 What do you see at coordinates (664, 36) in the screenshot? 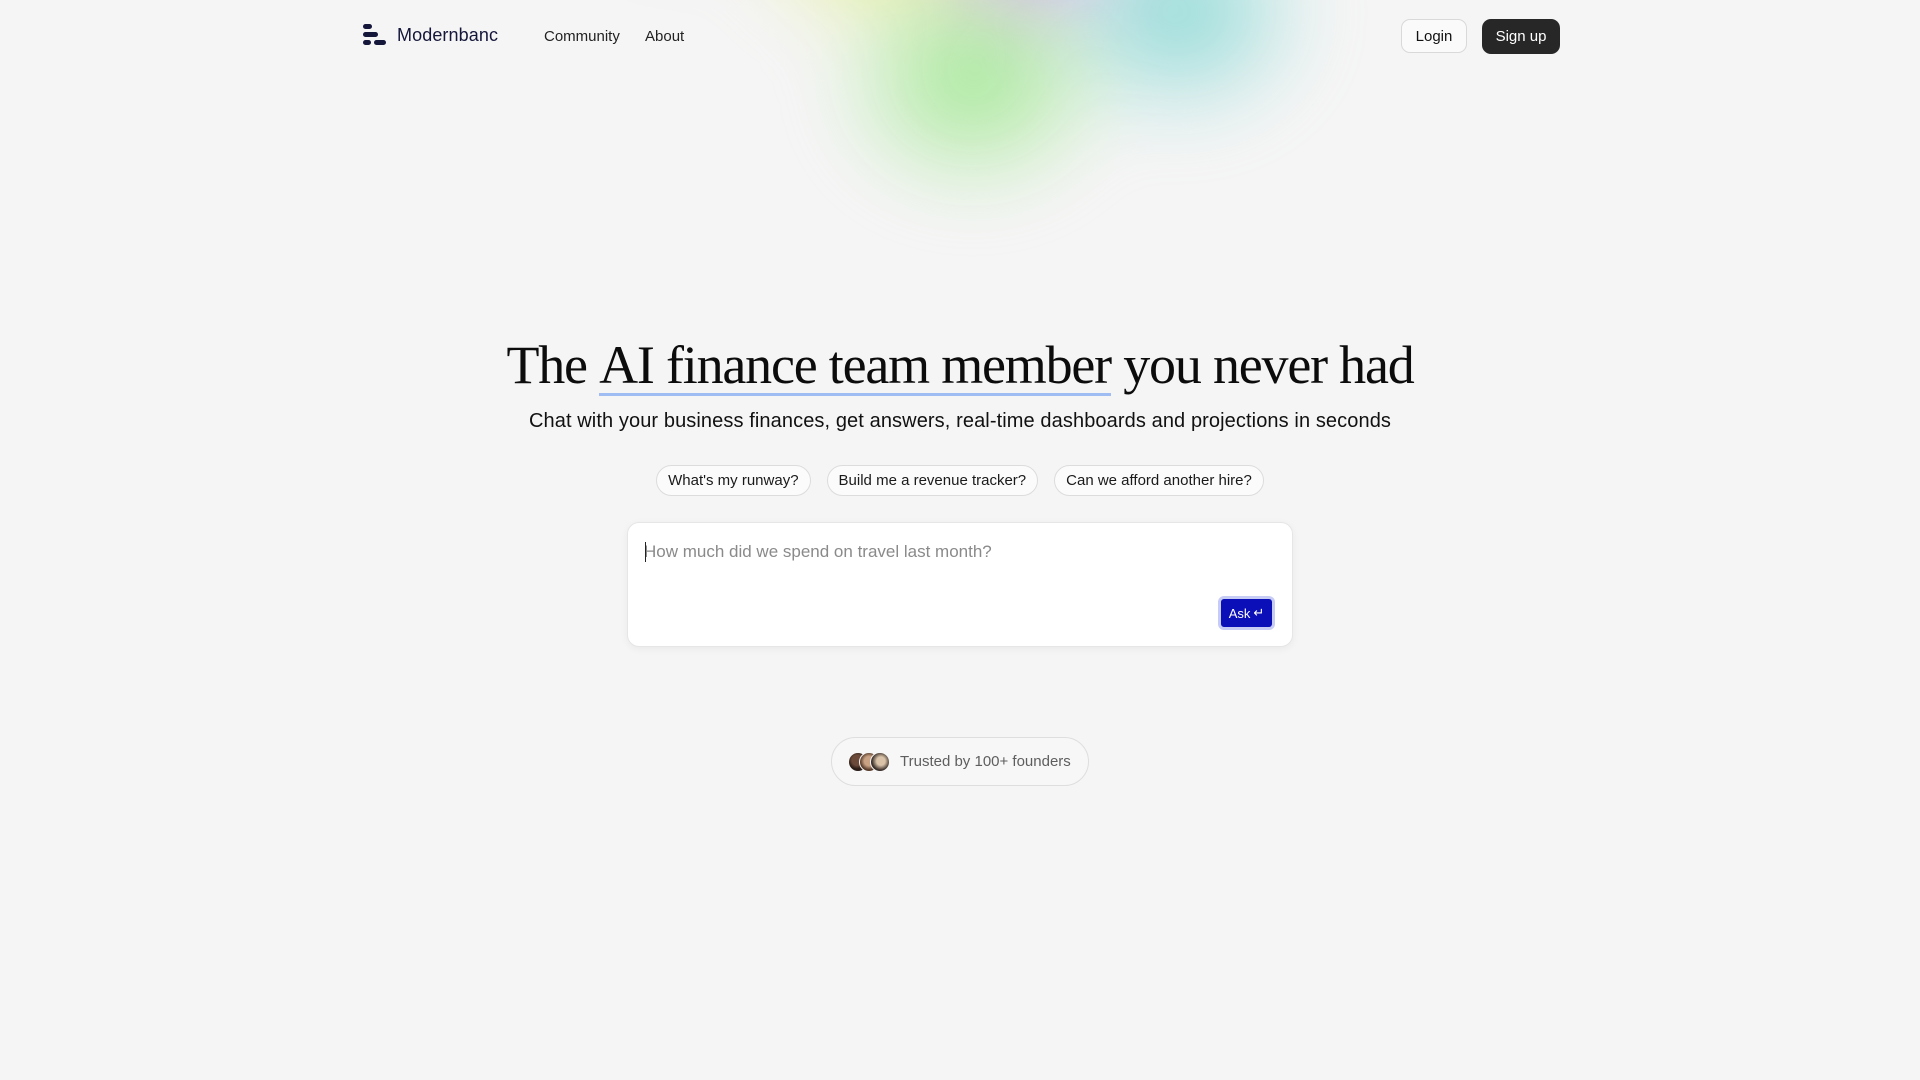
I see `nav-link-about: About` at bounding box center [664, 36].